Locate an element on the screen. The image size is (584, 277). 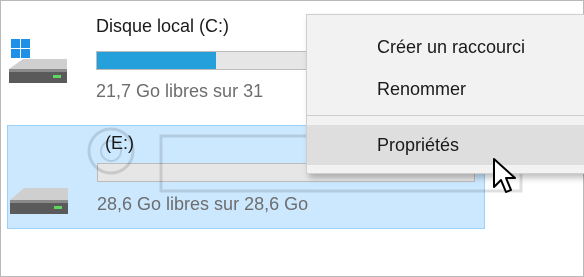
arrow-cursor-icon is located at coordinates (504, 175).